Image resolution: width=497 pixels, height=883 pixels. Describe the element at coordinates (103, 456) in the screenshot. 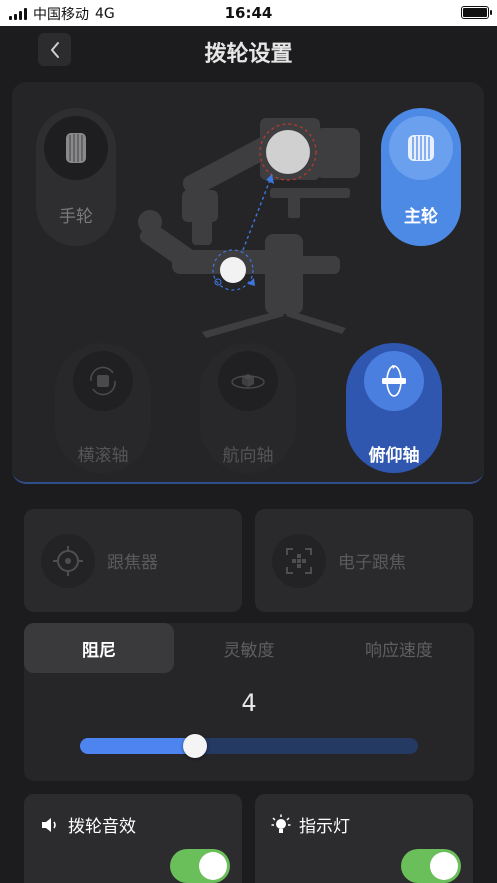

I see `roll-axis-label: 横滚轴` at that location.